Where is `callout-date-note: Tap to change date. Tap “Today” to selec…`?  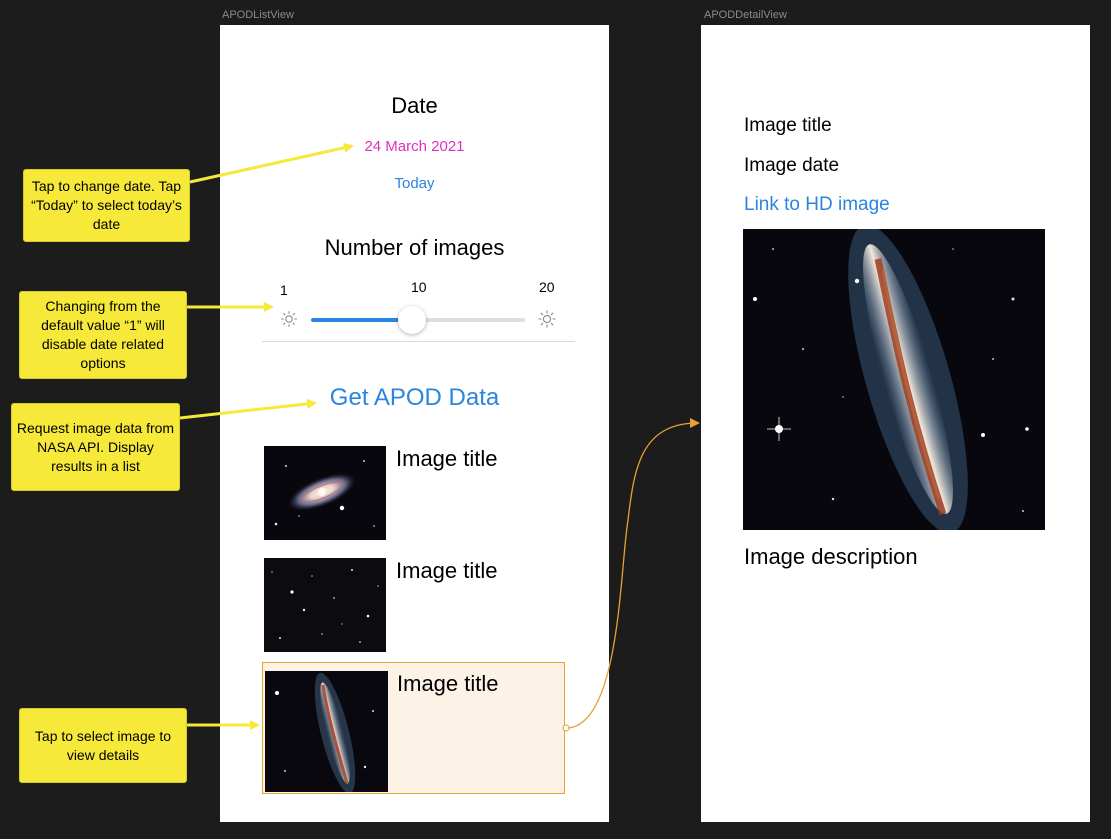 callout-date-note: Tap to change date. Tap “Today” to selec… is located at coordinates (106, 205).